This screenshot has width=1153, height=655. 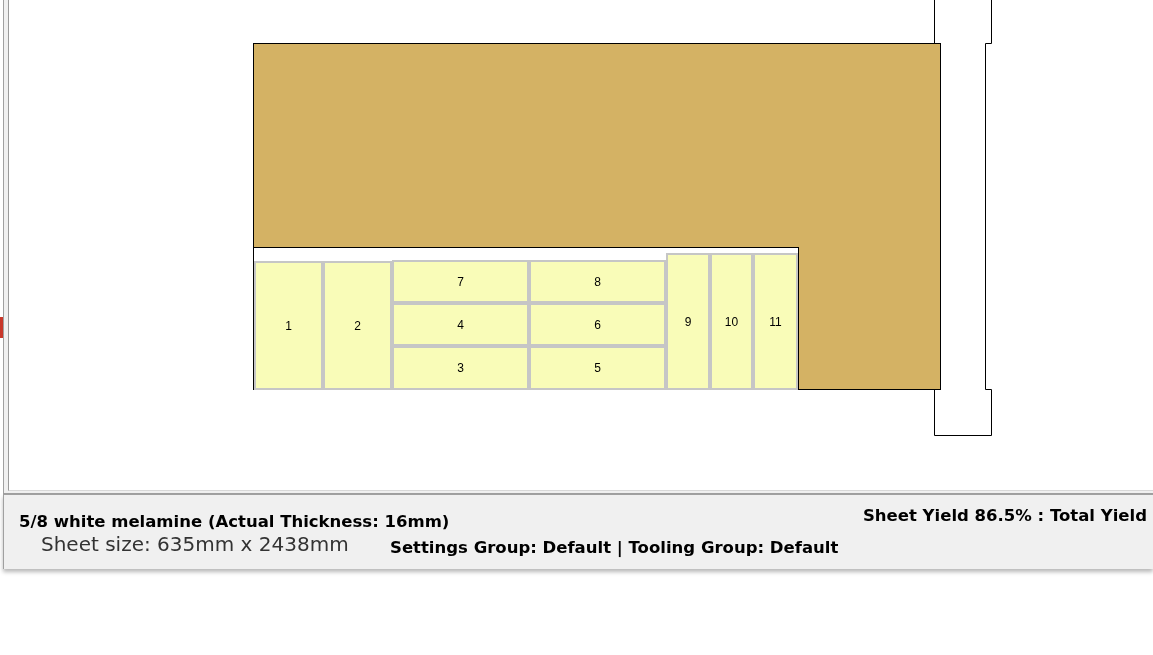 I want to click on side-marker-icon, so click(x=1, y=327).